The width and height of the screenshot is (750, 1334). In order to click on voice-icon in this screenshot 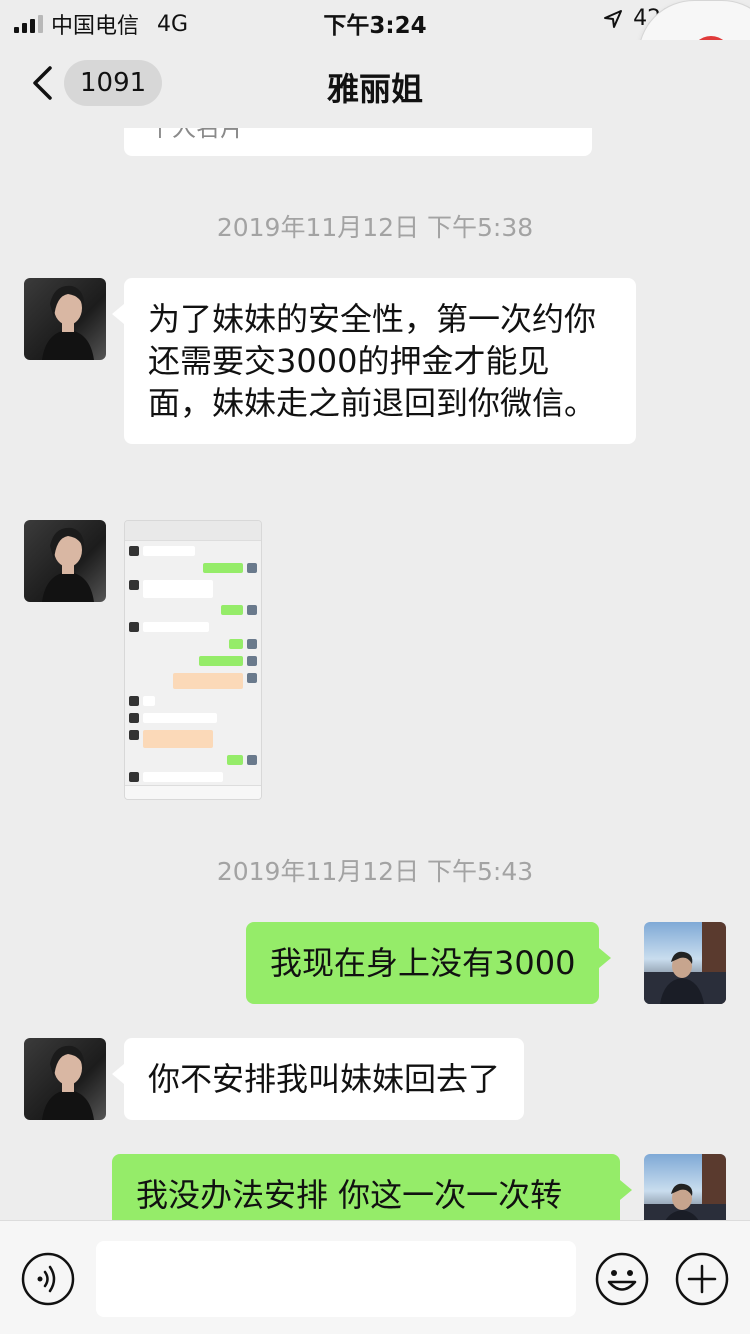, I will do `click(48, 1279)`.